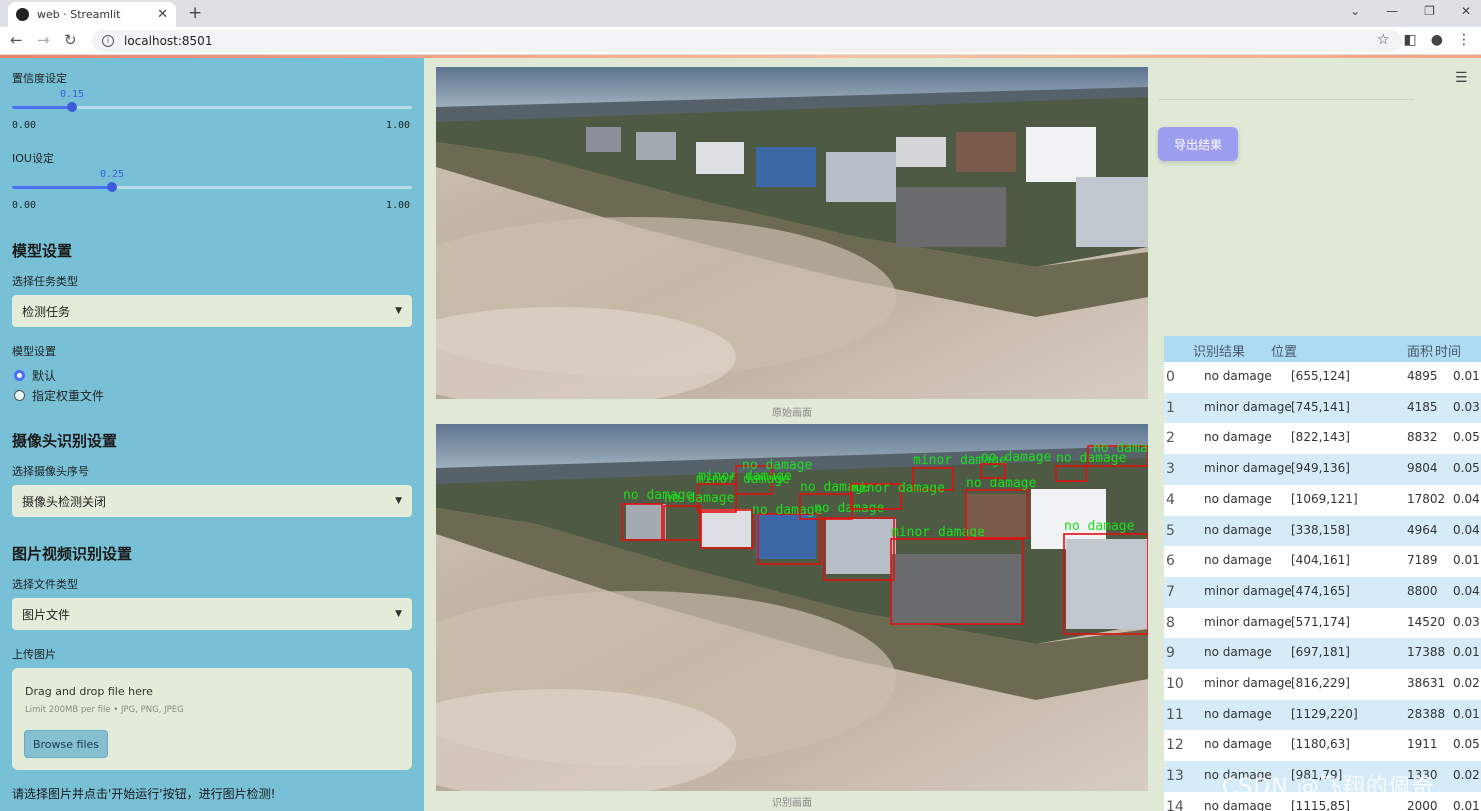 This screenshot has height=811, width=1481. What do you see at coordinates (1322, 470) in the screenshot?
I see `table-row: 3 minor damage [949,136] 9804 0.05` at bounding box center [1322, 470].